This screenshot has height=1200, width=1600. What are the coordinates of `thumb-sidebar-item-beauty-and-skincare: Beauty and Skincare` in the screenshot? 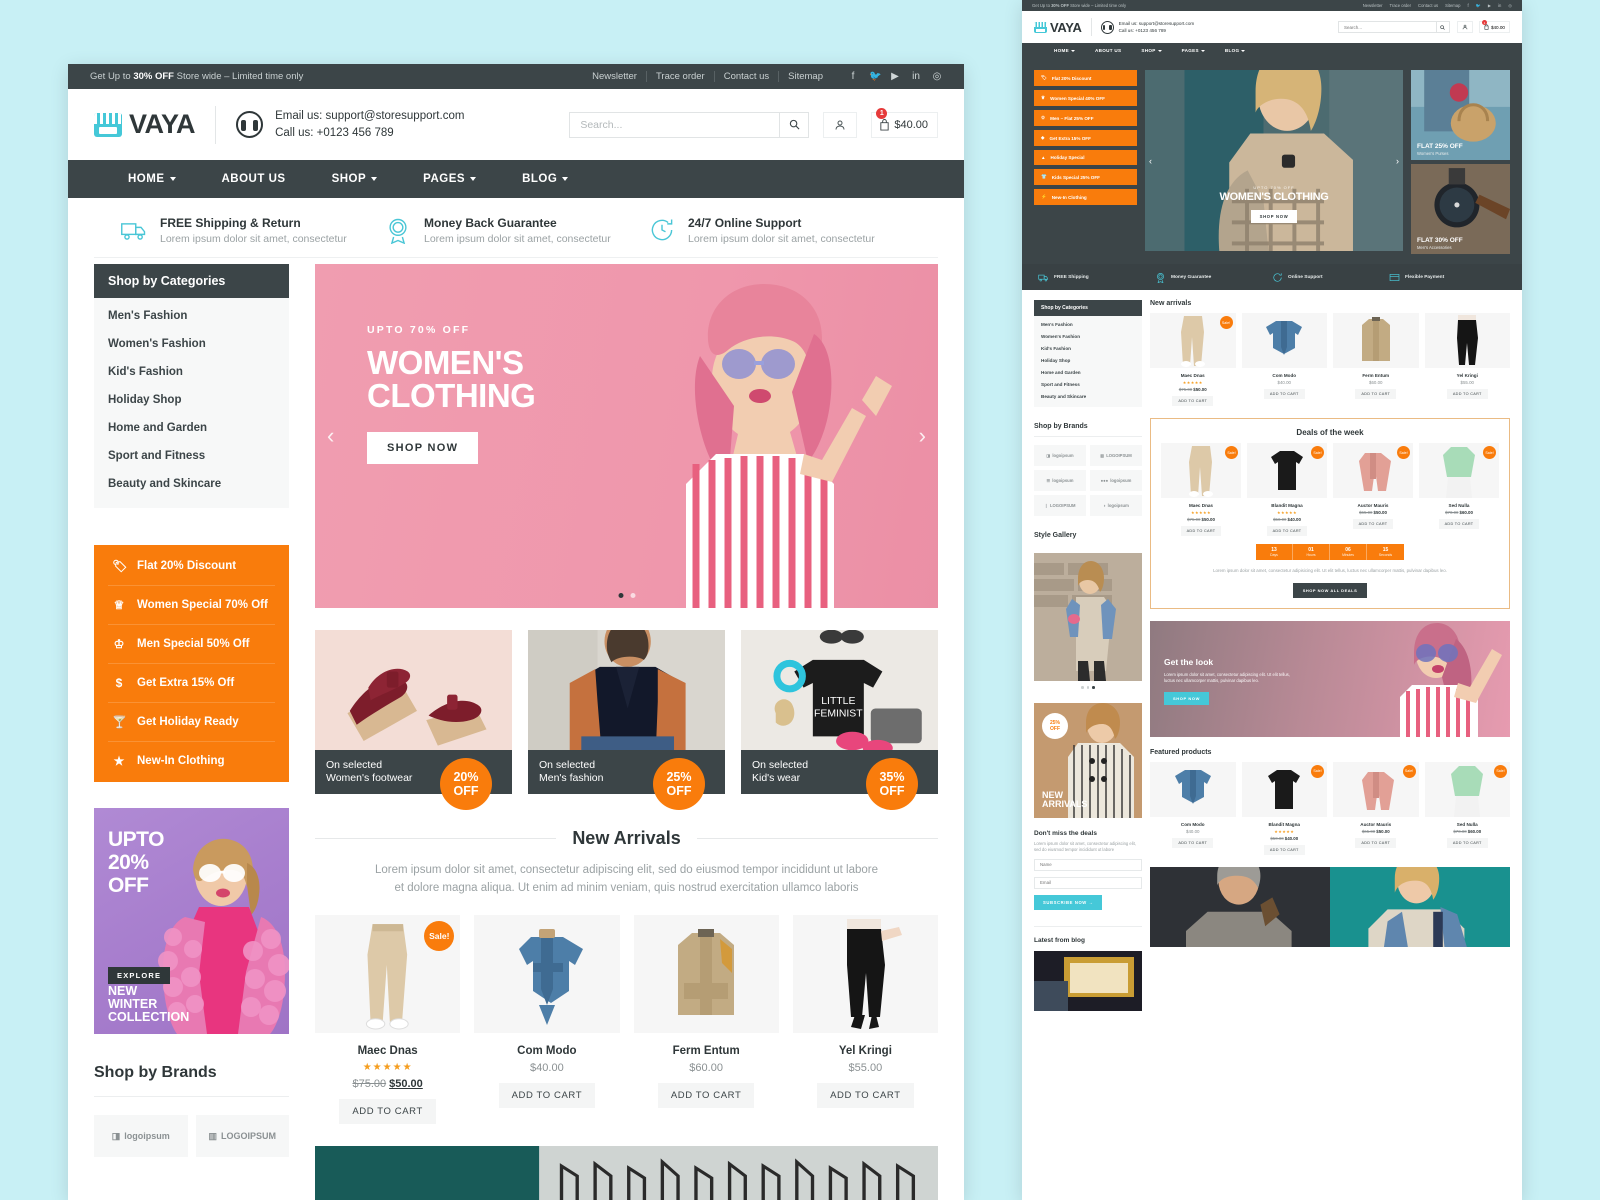 It's located at (1088, 396).